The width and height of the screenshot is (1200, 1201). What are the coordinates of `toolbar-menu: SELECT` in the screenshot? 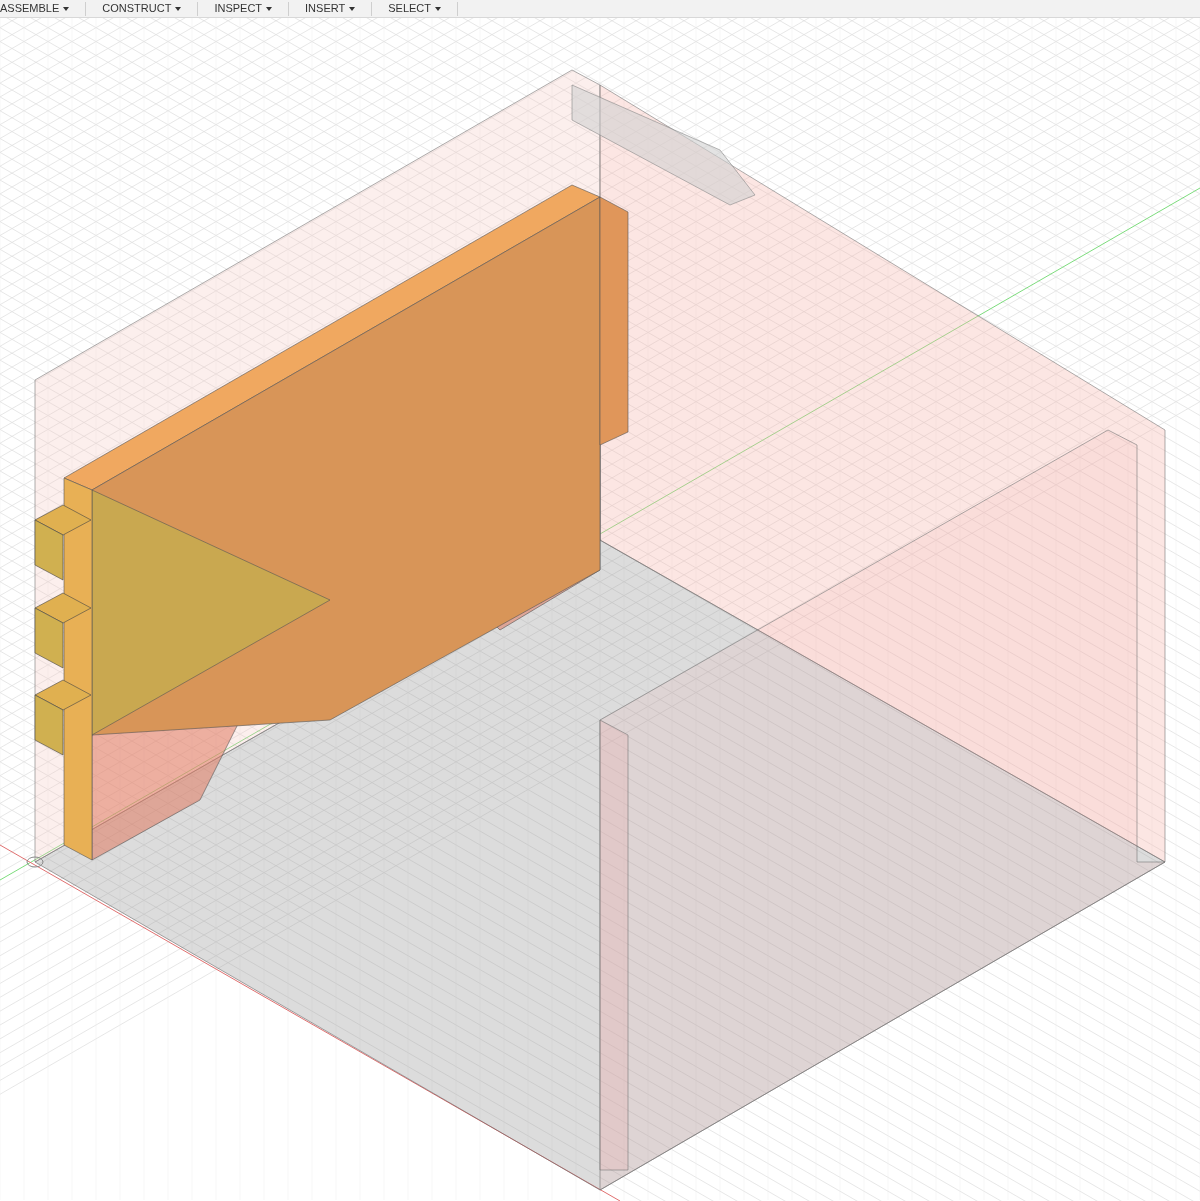 It's located at (414, 8).